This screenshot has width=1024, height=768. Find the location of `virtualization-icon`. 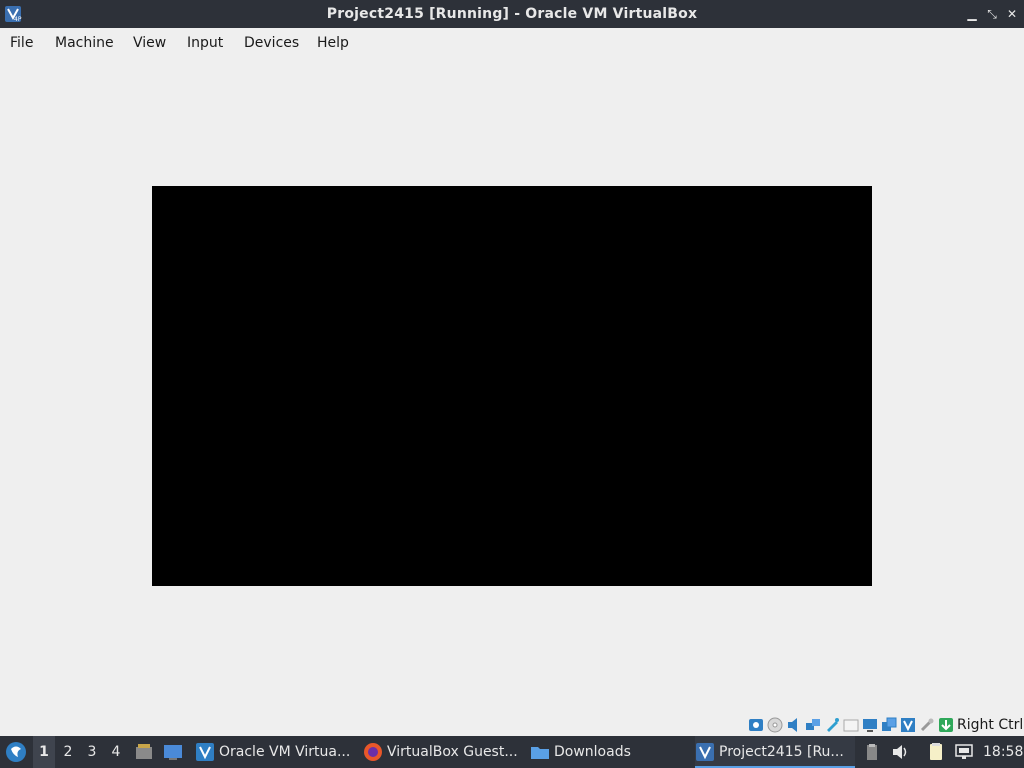

virtualization-icon is located at coordinates (908, 725).